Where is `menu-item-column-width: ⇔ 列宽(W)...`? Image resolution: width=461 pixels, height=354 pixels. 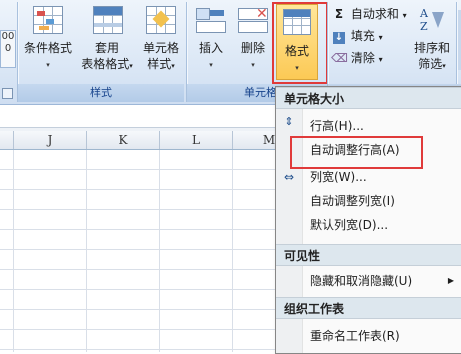 menu-item-column-width: ⇔ 列宽(W)... is located at coordinates (368, 177).